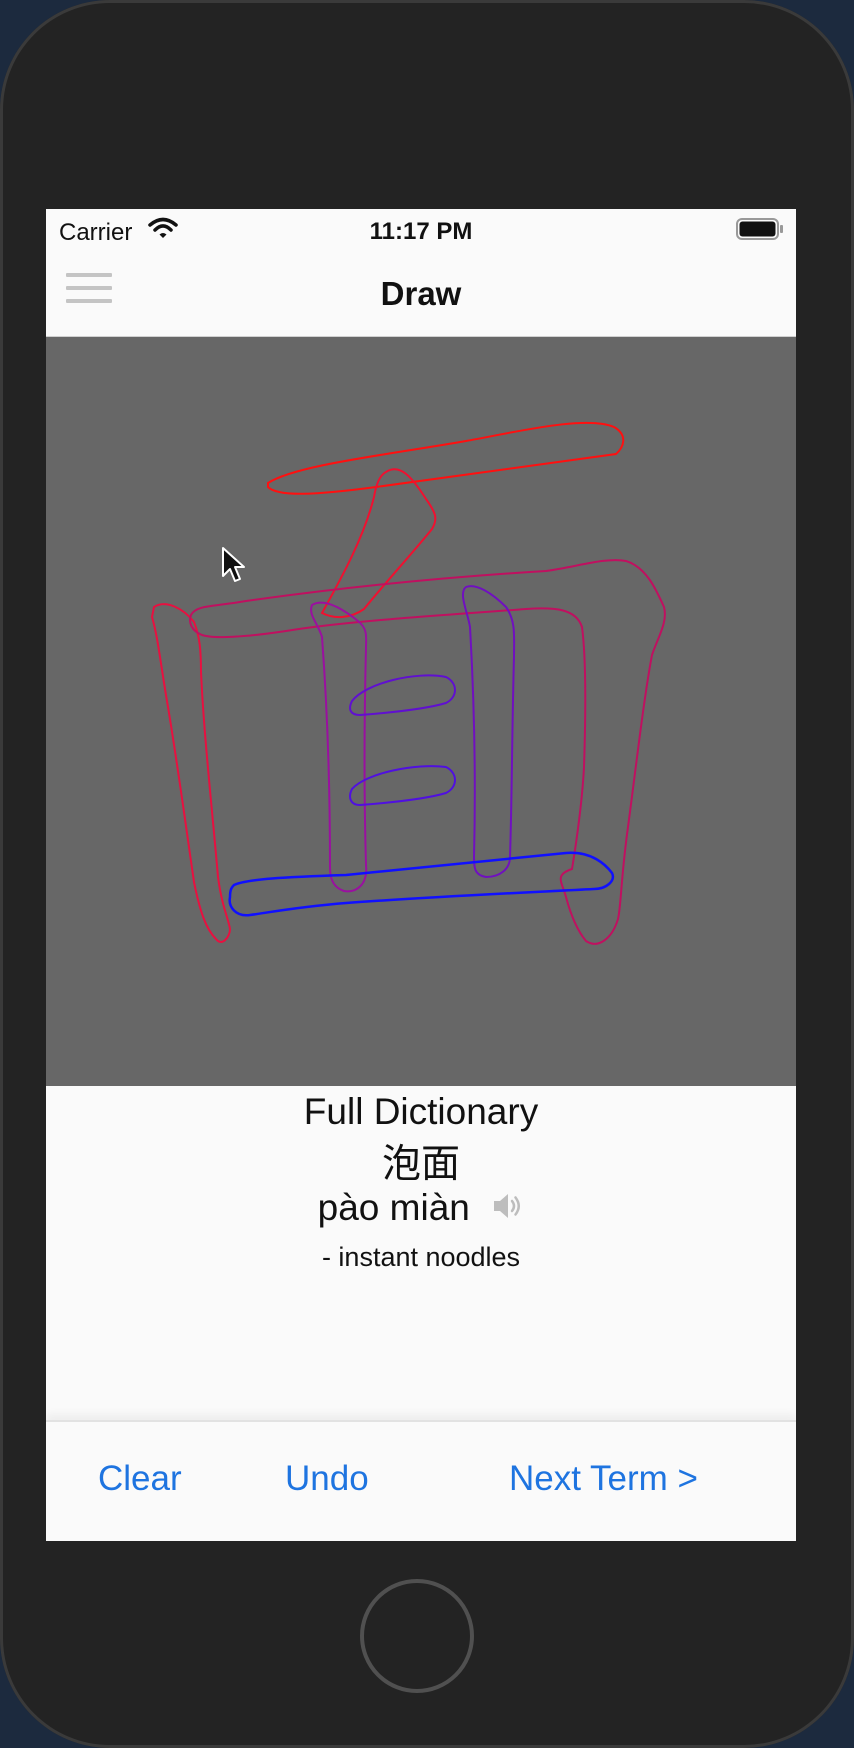 Image resolution: width=854 pixels, height=1748 pixels. I want to click on term-definition: - instant noodles, so click(421, 1257).